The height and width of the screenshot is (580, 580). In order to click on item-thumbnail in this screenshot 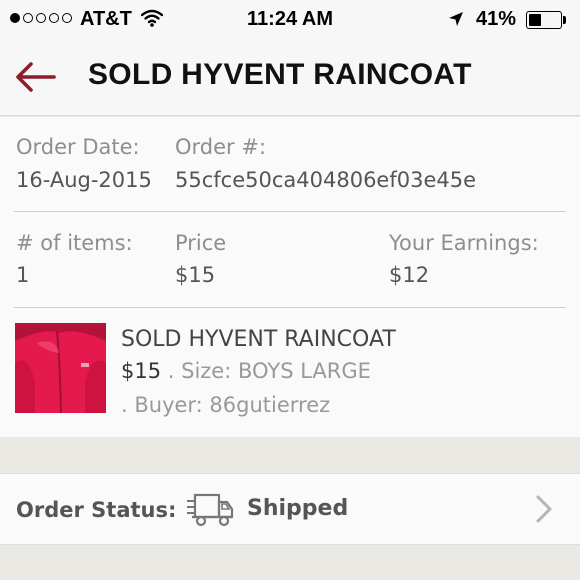, I will do `click(60, 368)`.